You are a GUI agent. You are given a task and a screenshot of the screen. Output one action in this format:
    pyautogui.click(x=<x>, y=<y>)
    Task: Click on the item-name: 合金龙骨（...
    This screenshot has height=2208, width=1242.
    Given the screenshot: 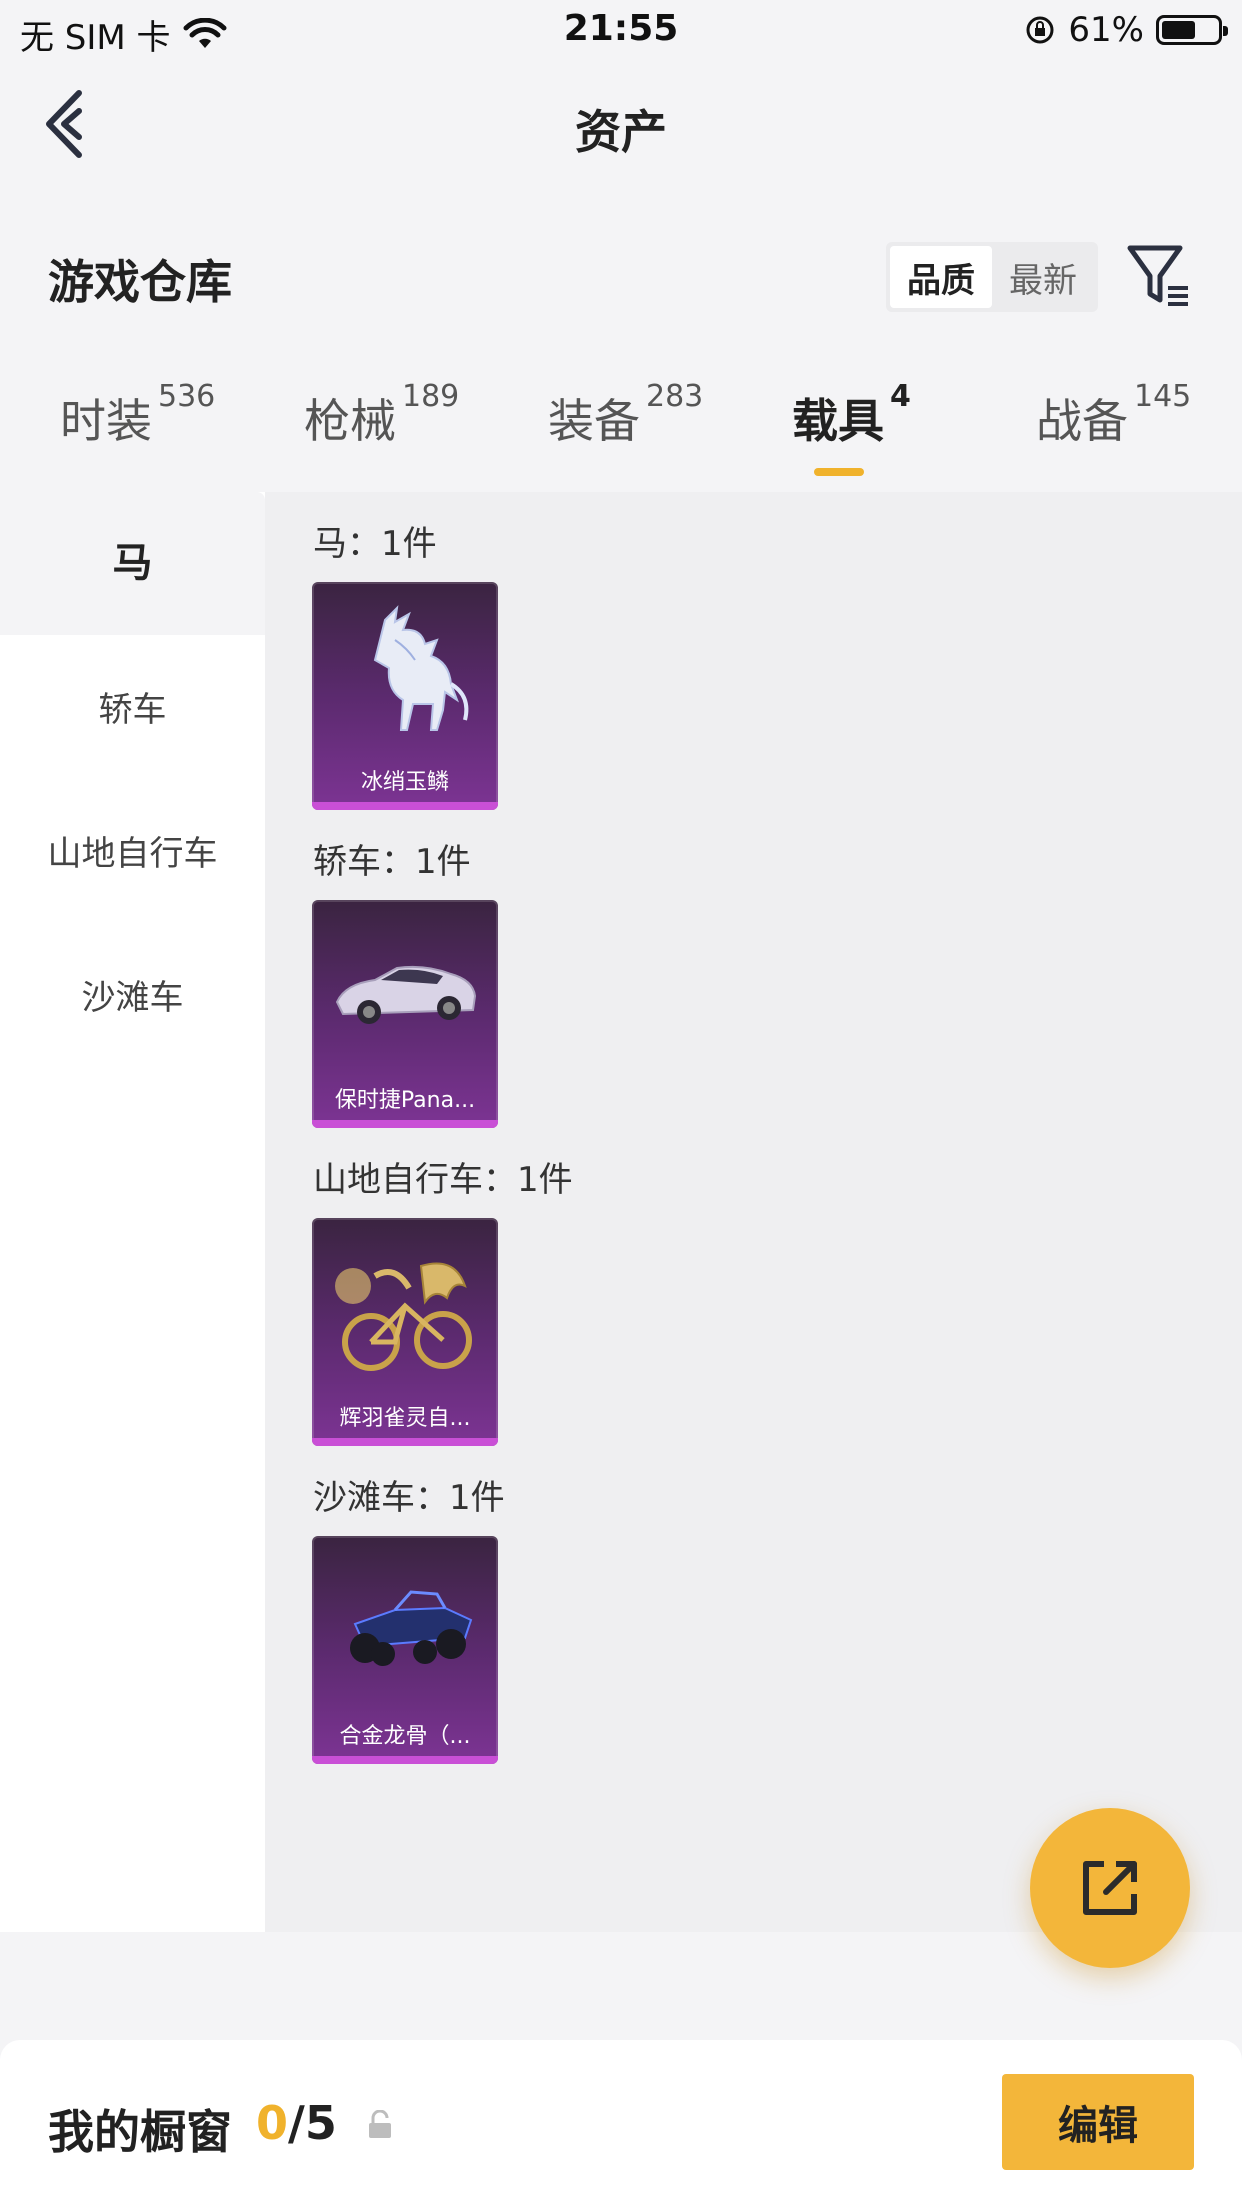 What is the action you would take?
    pyautogui.click(x=405, y=1736)
    